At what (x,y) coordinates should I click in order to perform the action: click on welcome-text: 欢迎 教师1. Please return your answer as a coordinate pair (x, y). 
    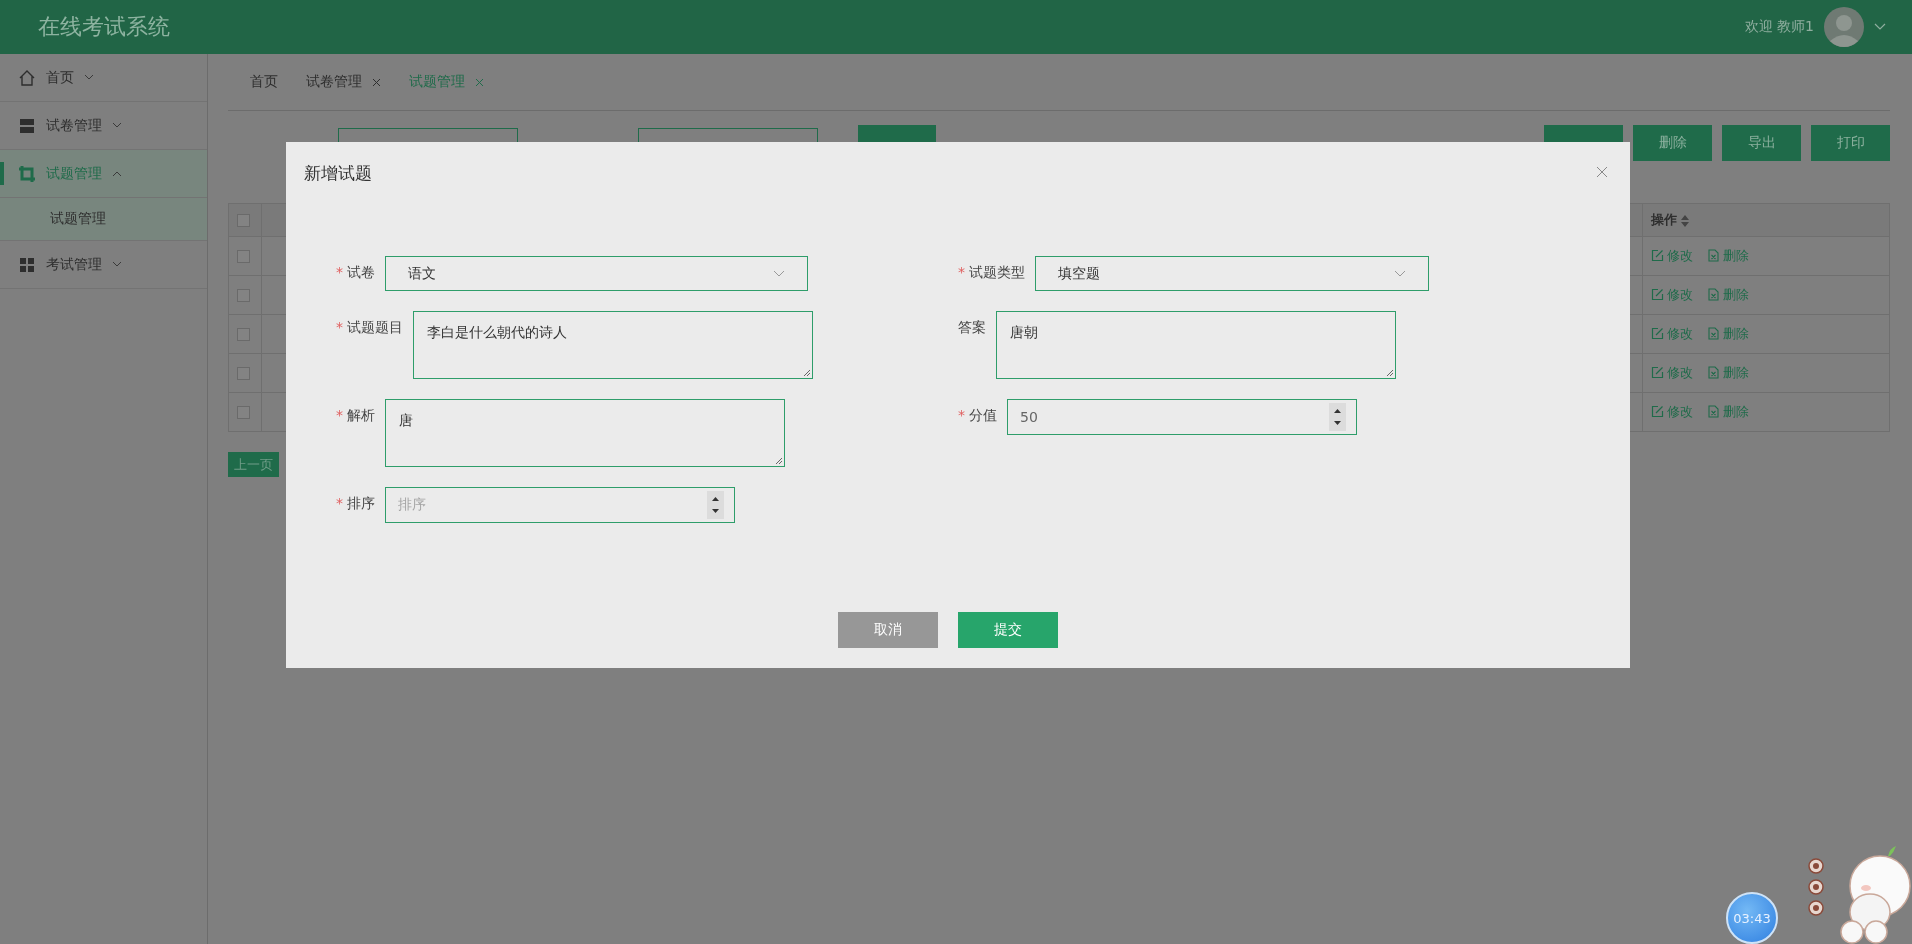
    Looking at the image, I should click on (1779, 27).